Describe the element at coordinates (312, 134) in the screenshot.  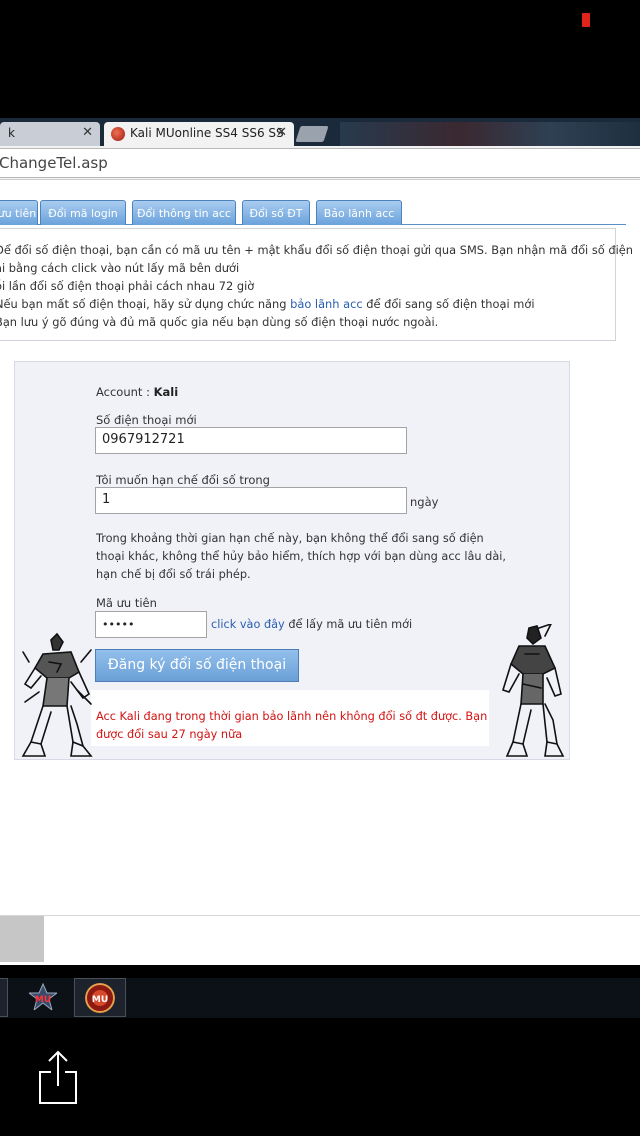
I see `new-tab-button` at that location.